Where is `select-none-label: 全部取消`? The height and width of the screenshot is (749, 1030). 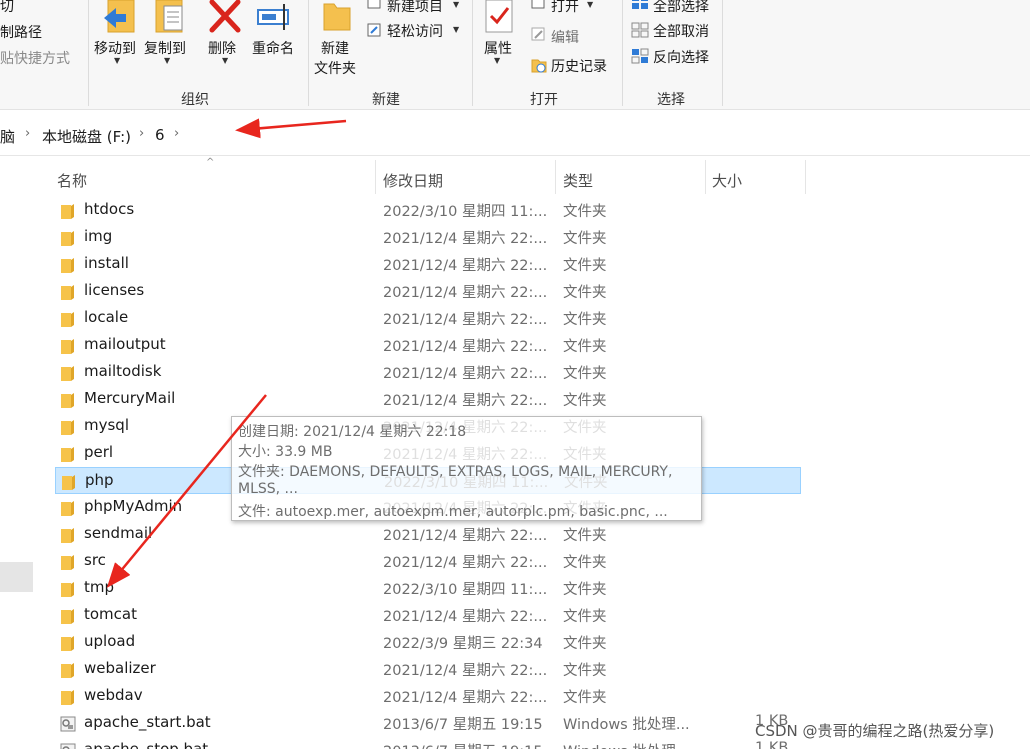 select-none-label: 全部取消 is located at coordinates (681, 32).